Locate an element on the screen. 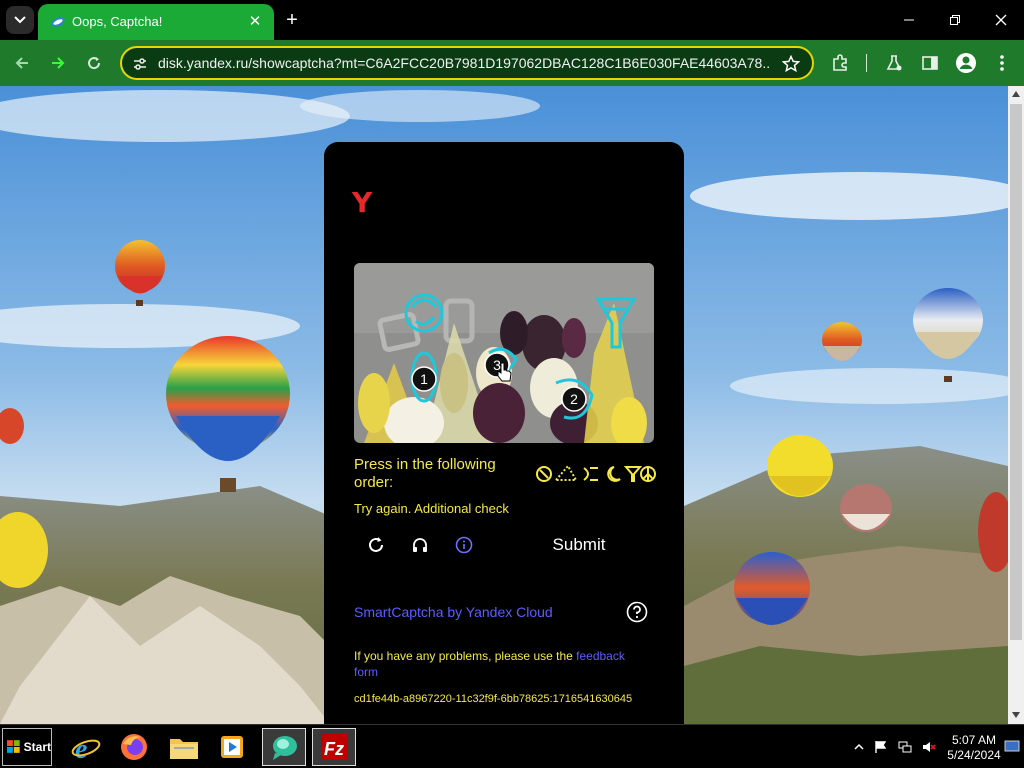  taskbar-media-player is located at coordinates (232, 747).